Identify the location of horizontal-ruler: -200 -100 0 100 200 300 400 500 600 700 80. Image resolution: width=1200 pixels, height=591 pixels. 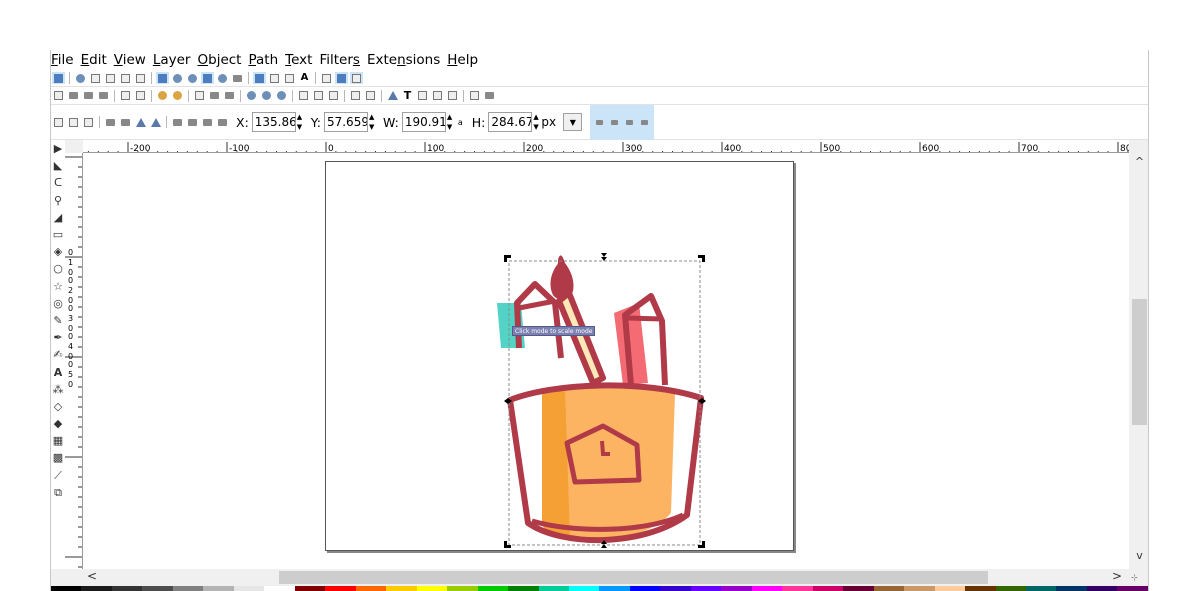
(606, 146).